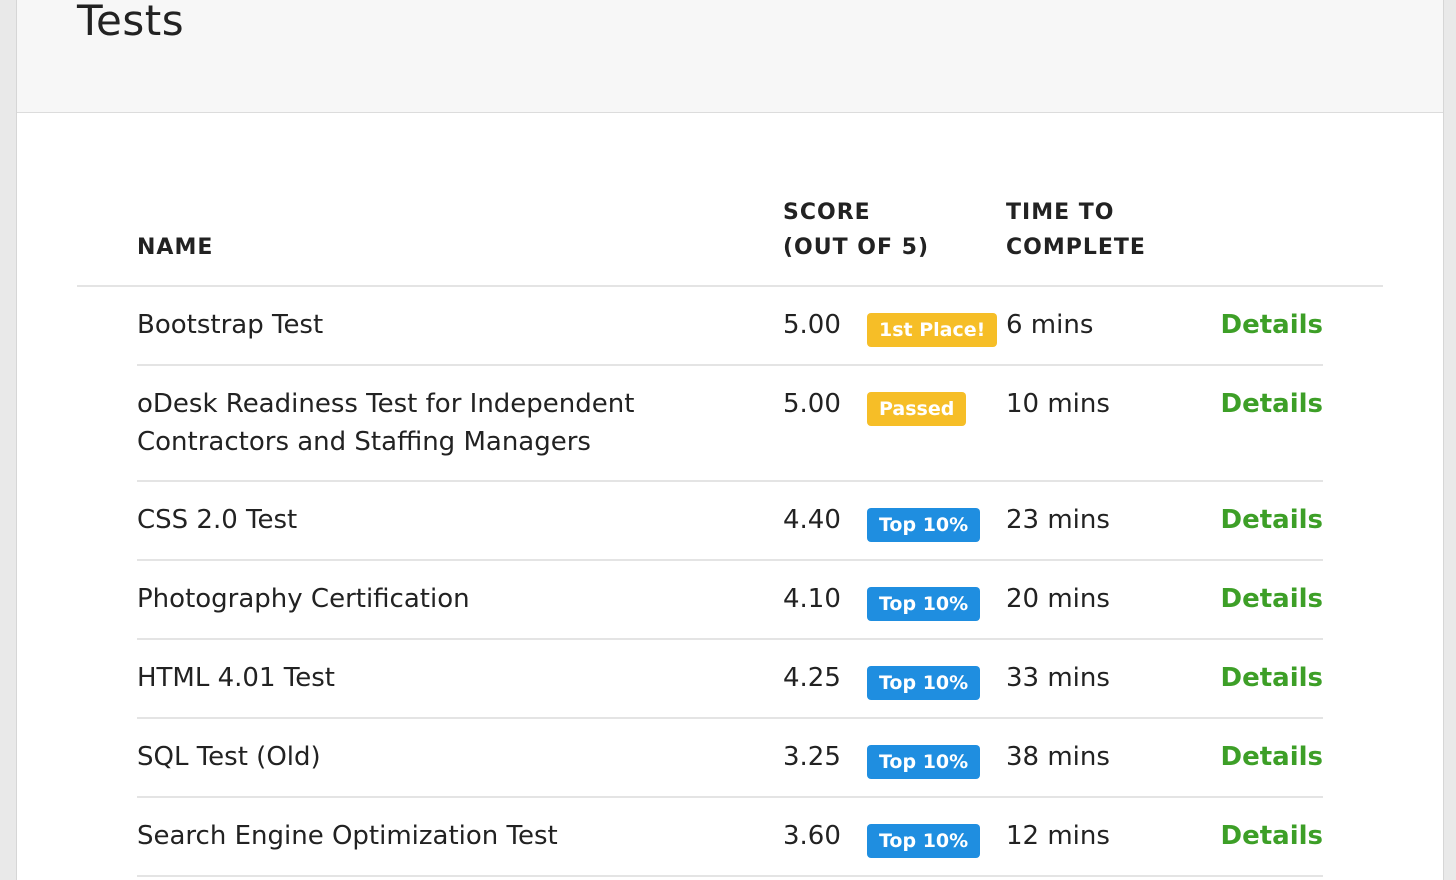  I want to click on test-name: CSS 2.0 Test, so click(217, 520).